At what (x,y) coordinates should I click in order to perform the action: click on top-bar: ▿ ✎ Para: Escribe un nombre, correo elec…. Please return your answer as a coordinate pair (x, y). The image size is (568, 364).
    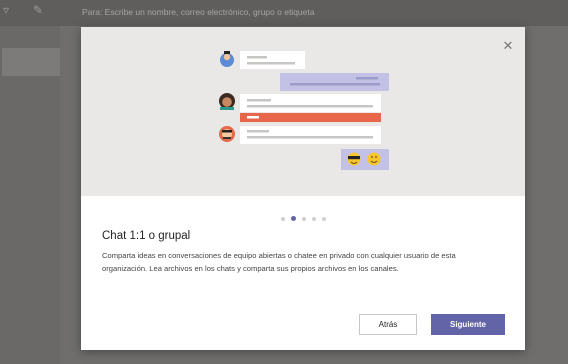
    Looking at the image, I should click on (284, 13).